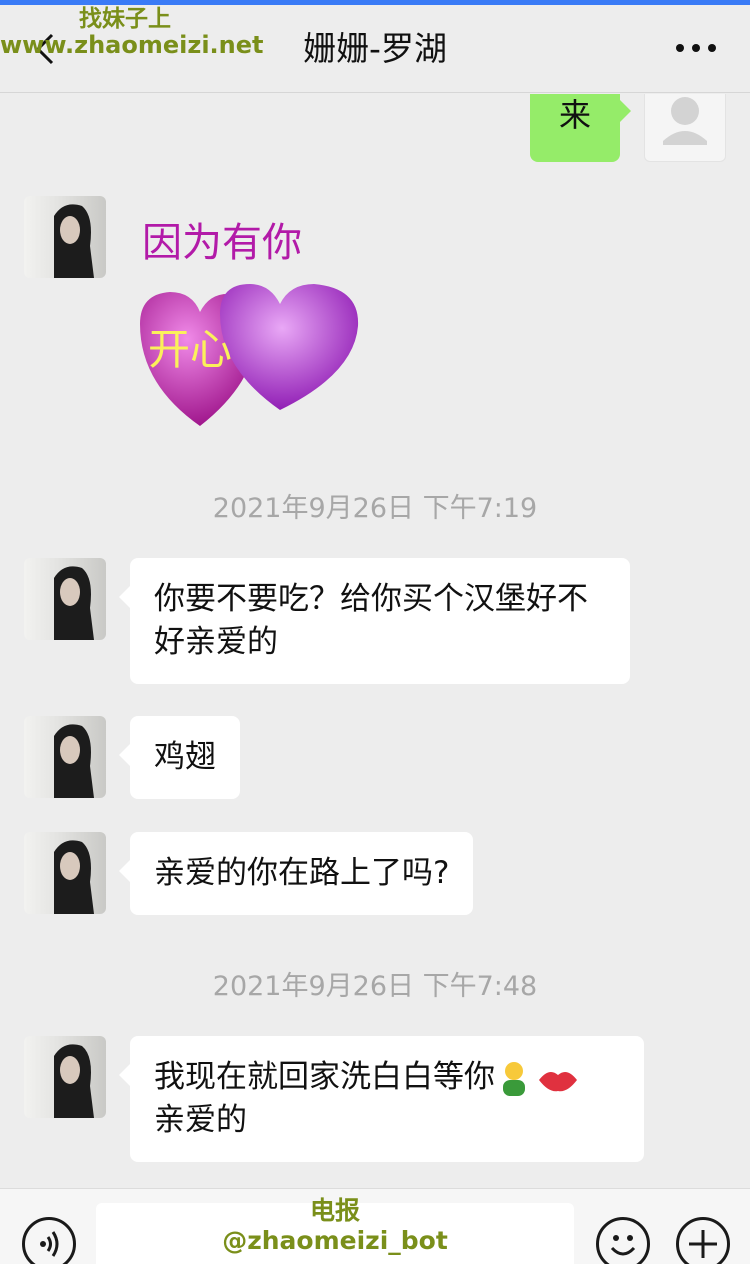  I want to click on default-avatar-icon, so click(685, 121).